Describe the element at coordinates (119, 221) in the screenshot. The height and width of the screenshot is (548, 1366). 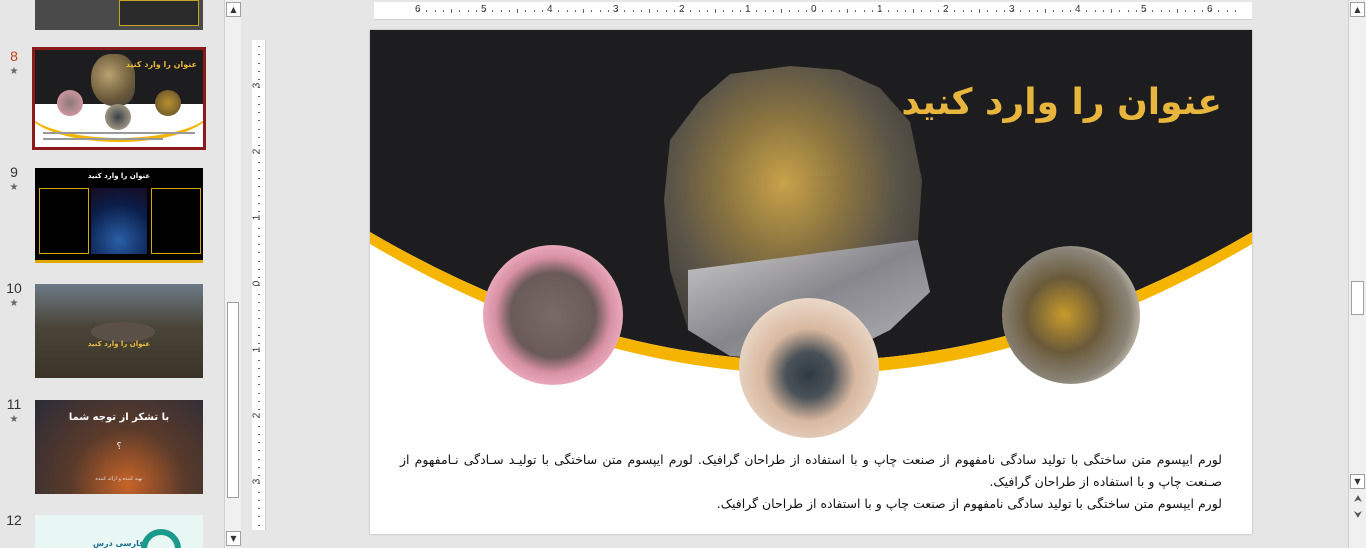
I see `thumbnail-earth-image` at that location.